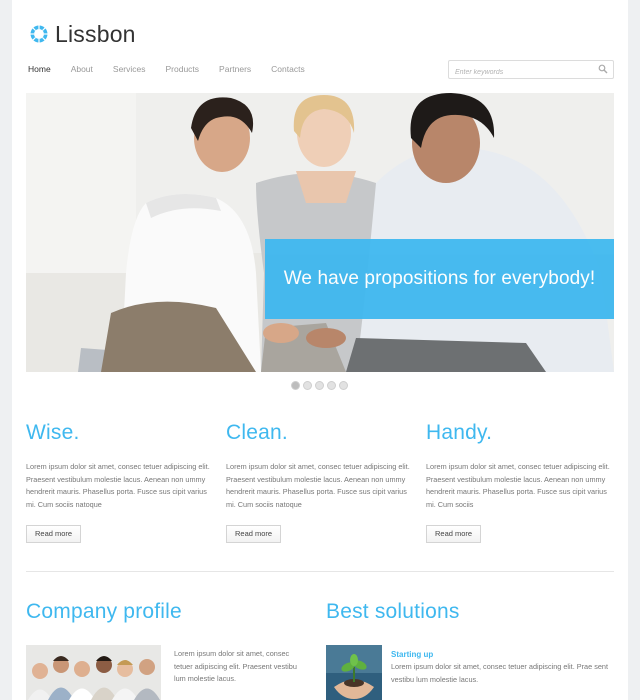  What do you see at coordinates (82, 69) in the screenshot?
I see `nav-item-about: About` at bounding box center [82, 69].